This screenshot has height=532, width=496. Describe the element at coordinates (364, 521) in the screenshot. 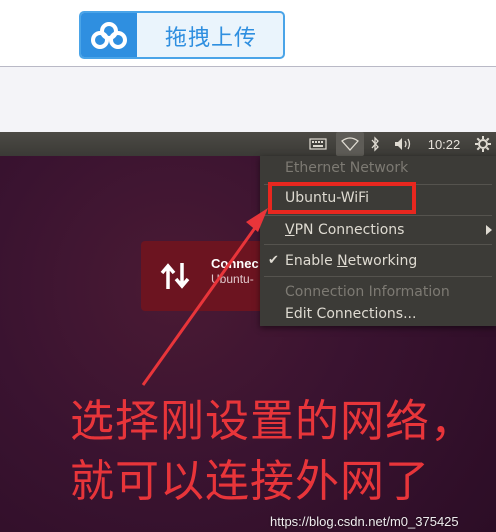

I see `watermark: https://blog.csdn.net/m0_375425` at that location.